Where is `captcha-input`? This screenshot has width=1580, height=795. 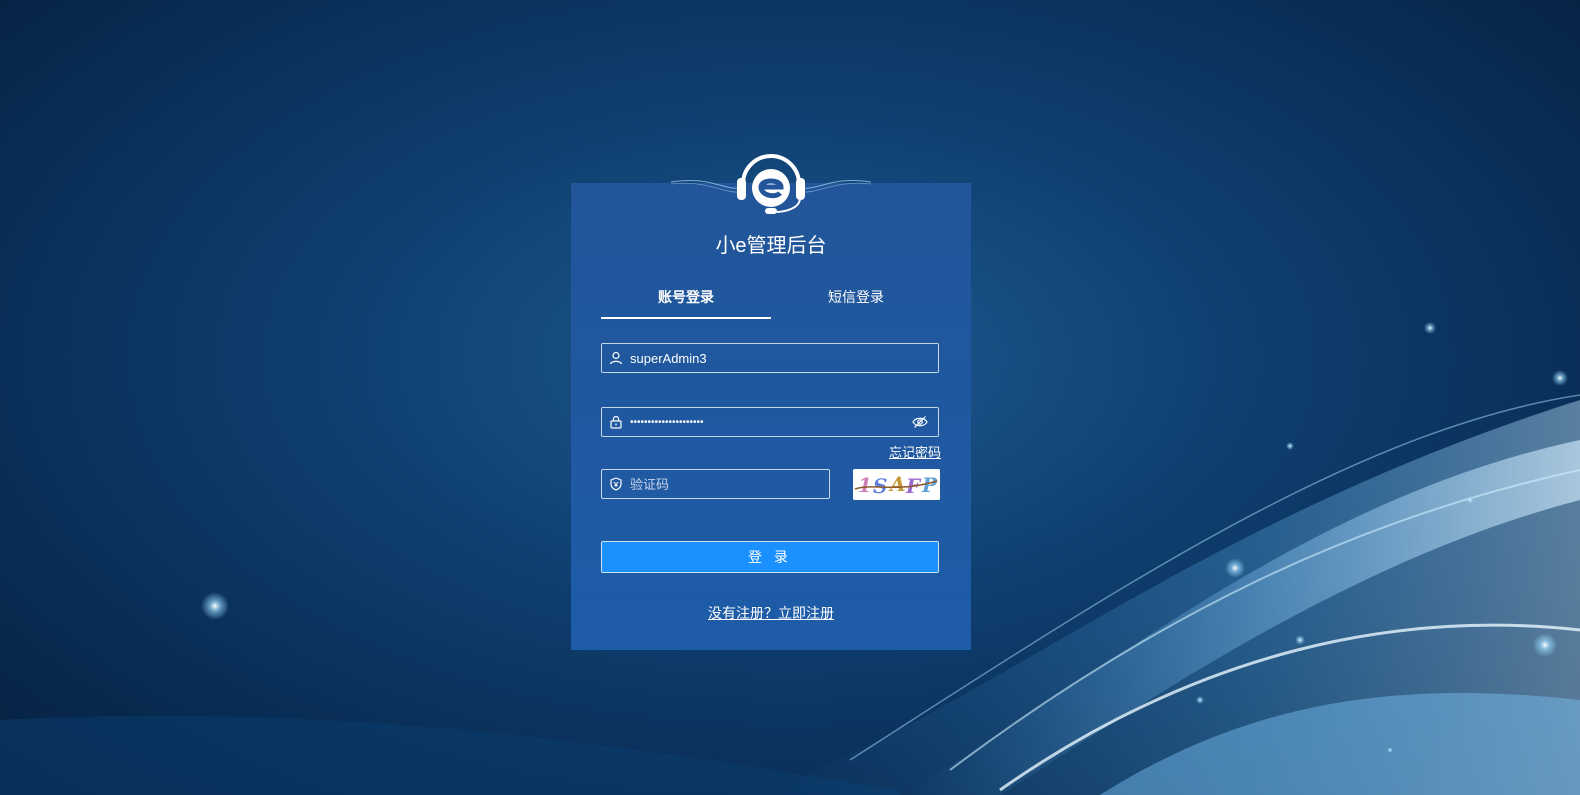 captcha-input is located at coordinates (729, 484).